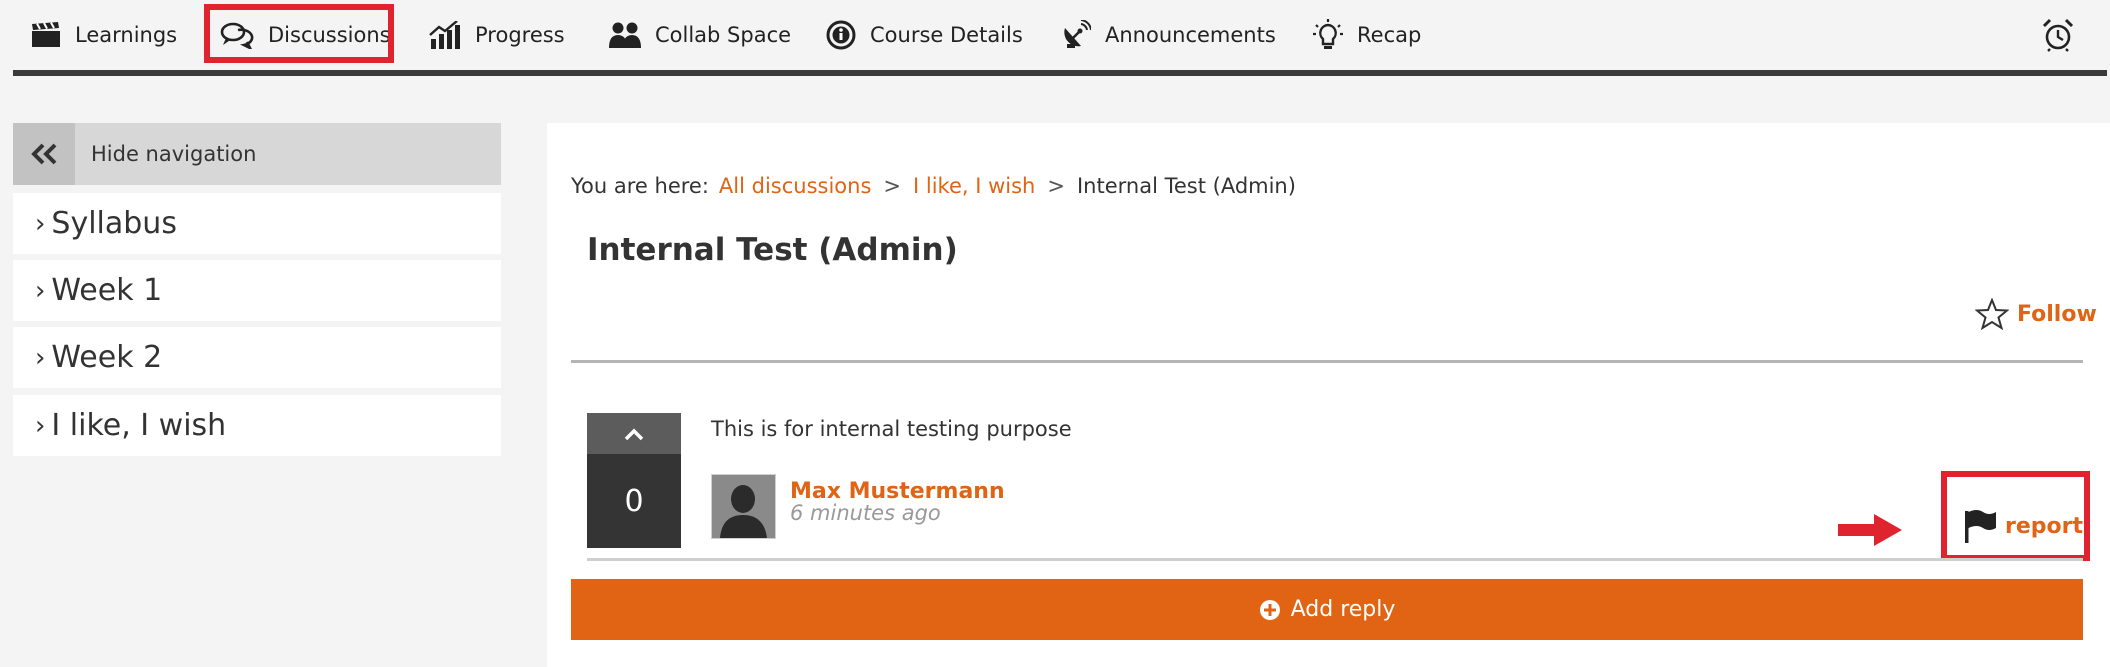 This screenshot has height=667, width=2110. I want to click on add-reply-button: Add reply, so click(1327, 609).